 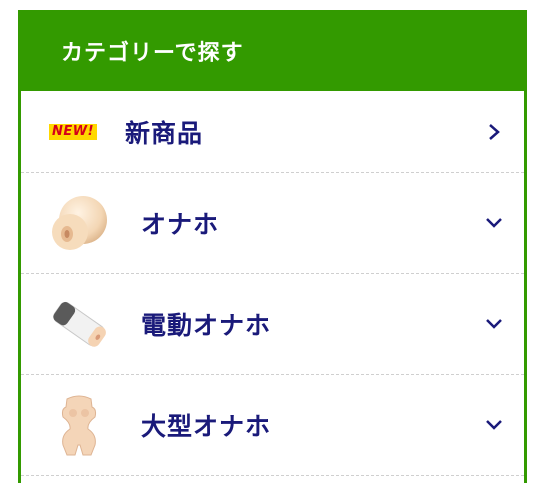 I want to click on category-item-label: 新商品, so click(x=164, y=133).